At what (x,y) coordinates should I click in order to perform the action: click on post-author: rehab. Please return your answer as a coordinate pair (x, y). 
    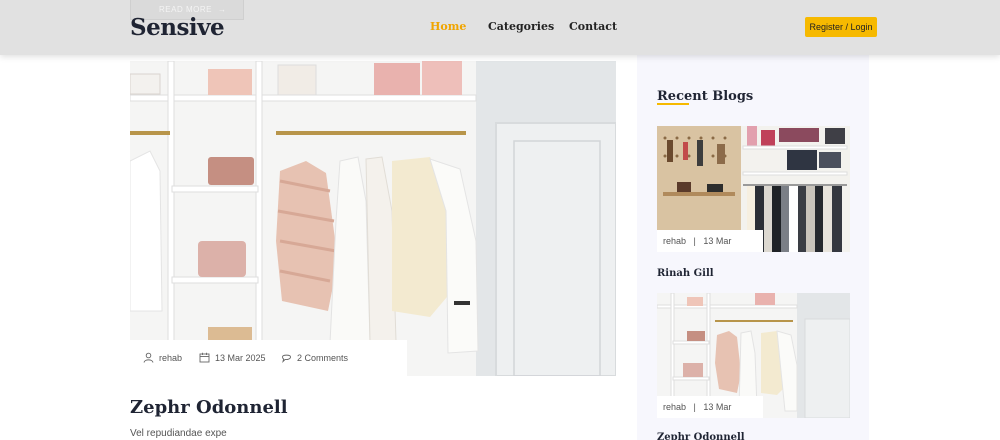
    Looking at the image, I should click on (163, 357).